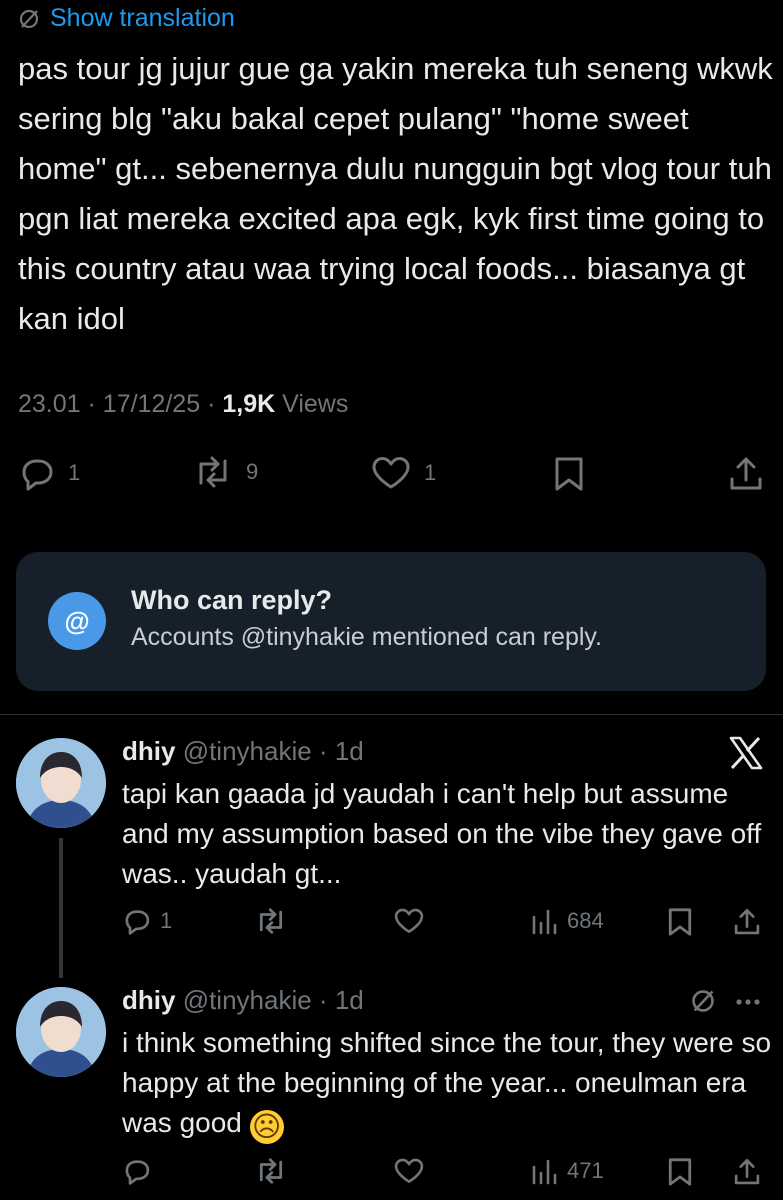 The width and height of the screenshot is (783, 1200). I want to click on views-count: 1,9K, so click(249, 404).